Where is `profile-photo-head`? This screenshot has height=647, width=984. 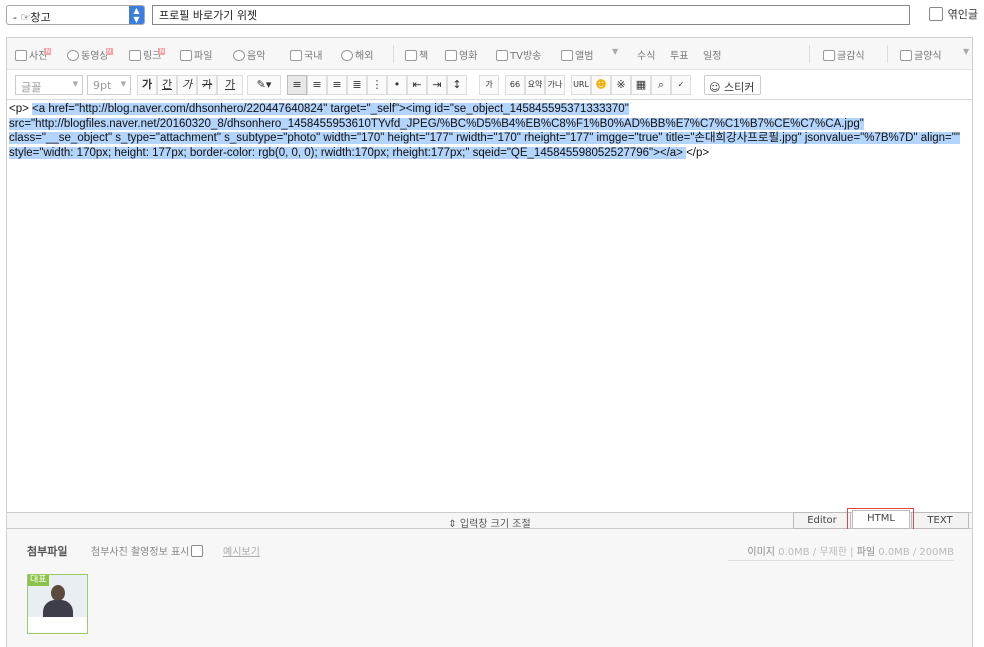 profile-photo-head is located at coordinates (58, 593).